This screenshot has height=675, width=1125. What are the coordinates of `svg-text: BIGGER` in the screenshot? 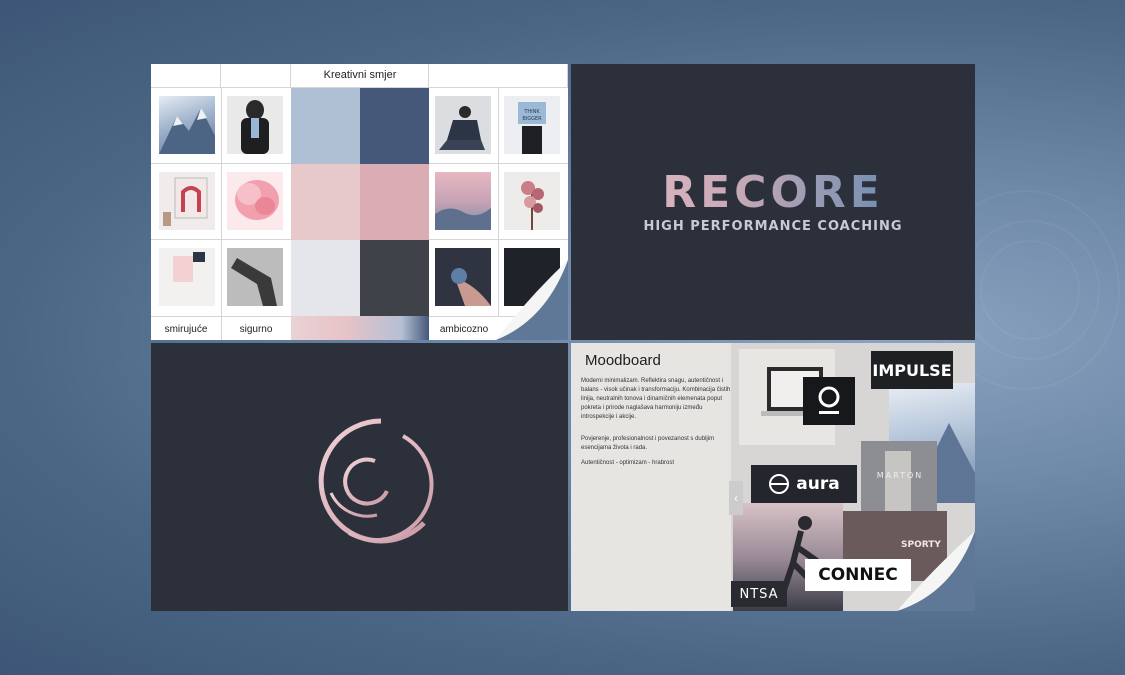 It's located at (532, 119).